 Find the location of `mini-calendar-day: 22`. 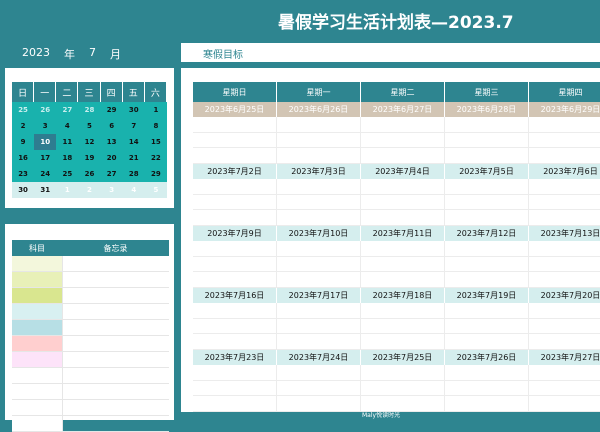

mini-calendar-day: 22 is located at coordinates (155, 158).